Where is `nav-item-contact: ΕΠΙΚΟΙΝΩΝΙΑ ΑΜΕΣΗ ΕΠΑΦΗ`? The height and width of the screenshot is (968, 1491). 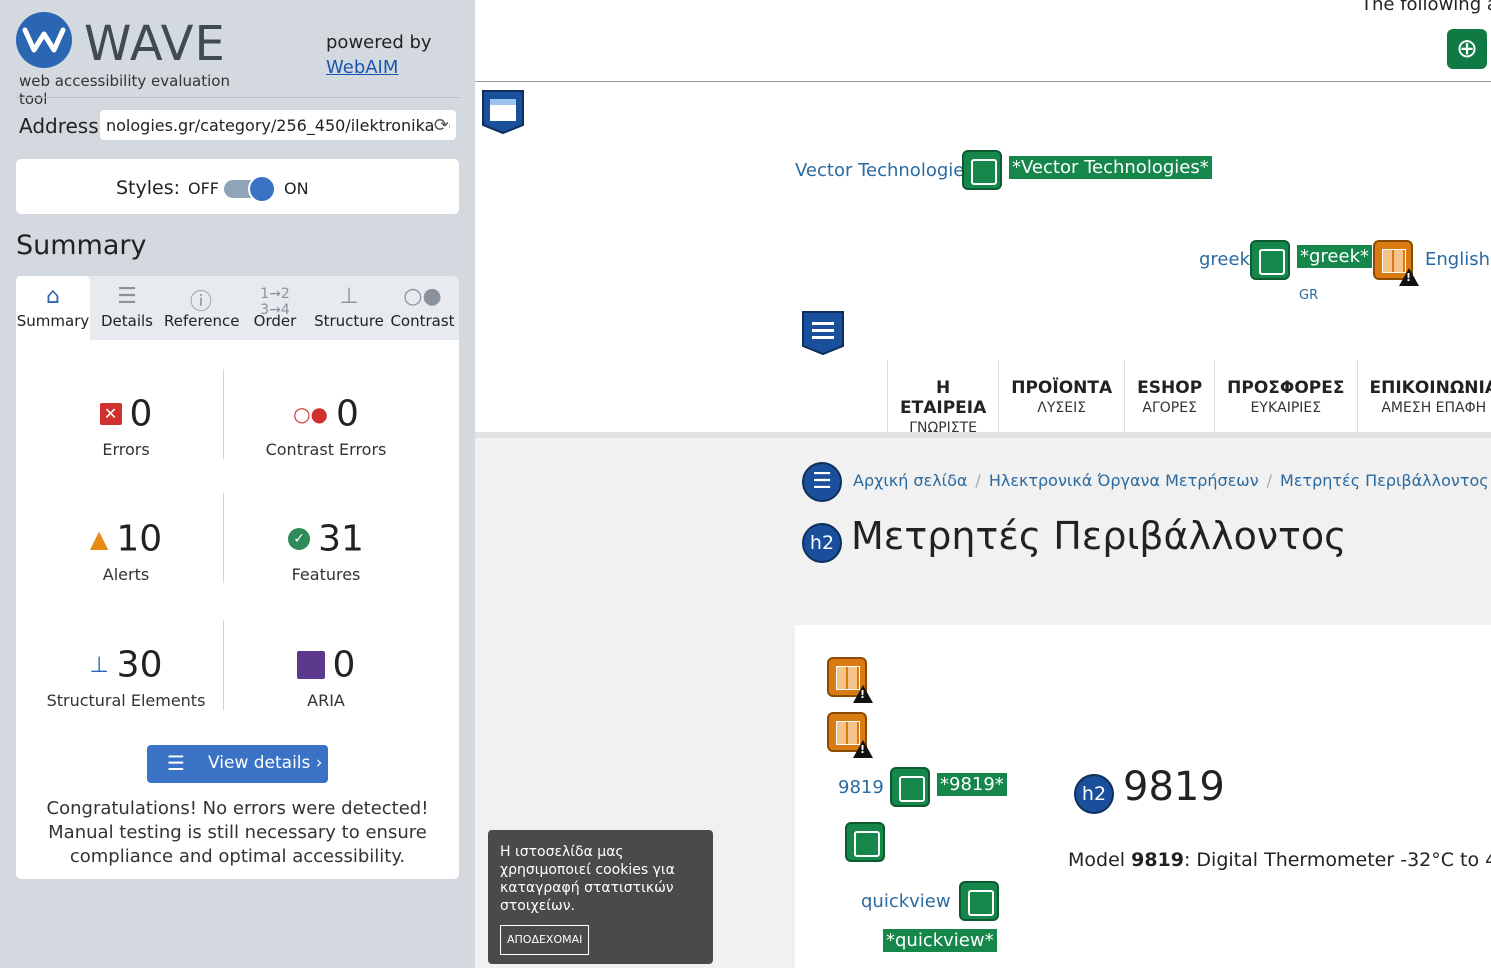
nav-item-contact: ΕΠΙΚΟΙΝΩΝΙΑ ΑΜΕΣΗ ΕΠΑΦΗ is located at coordinates (1423, 397).